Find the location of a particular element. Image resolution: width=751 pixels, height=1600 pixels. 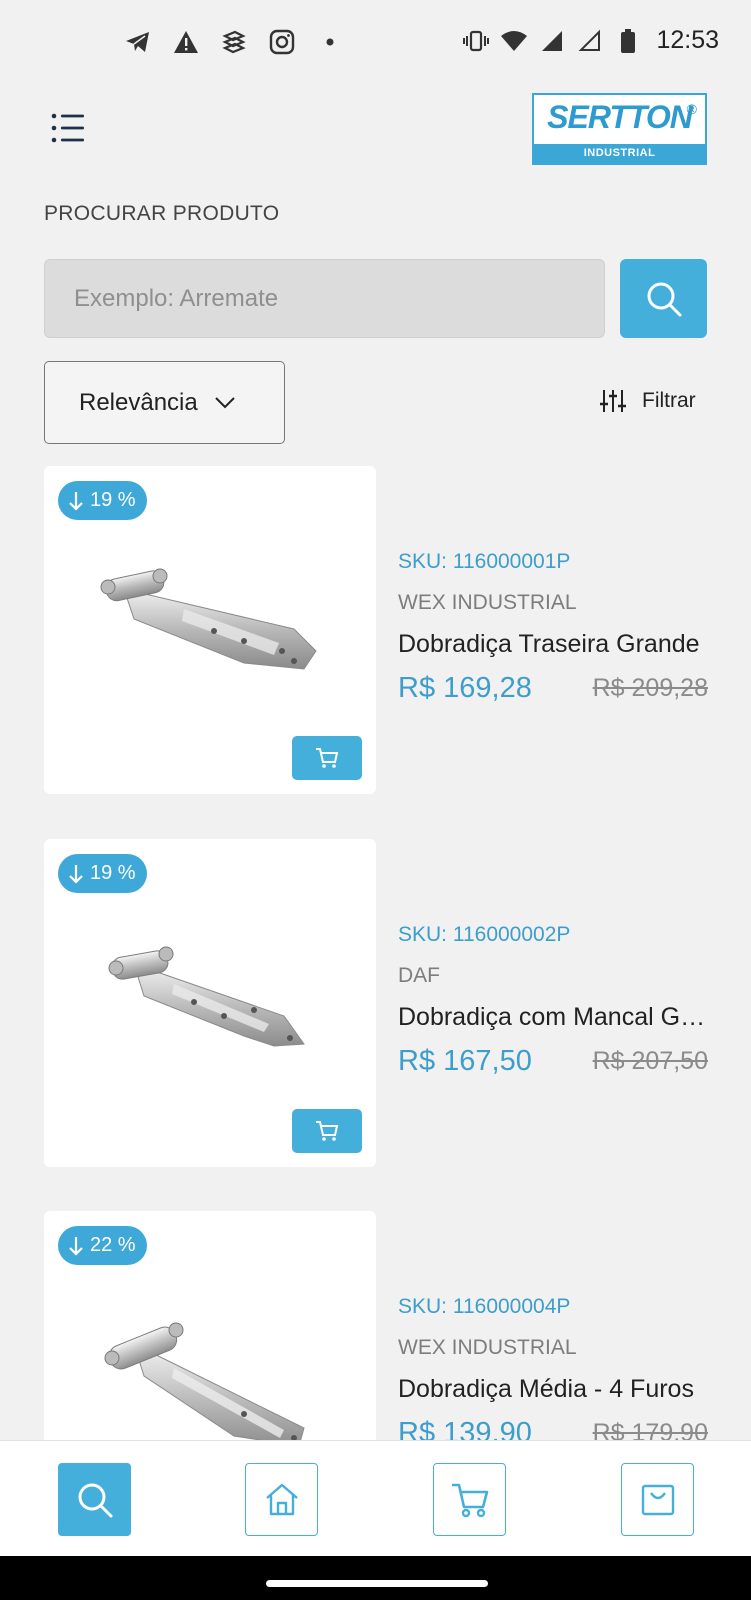

product-sku: SKU: 116000002P is located at coordinates (484, 934).